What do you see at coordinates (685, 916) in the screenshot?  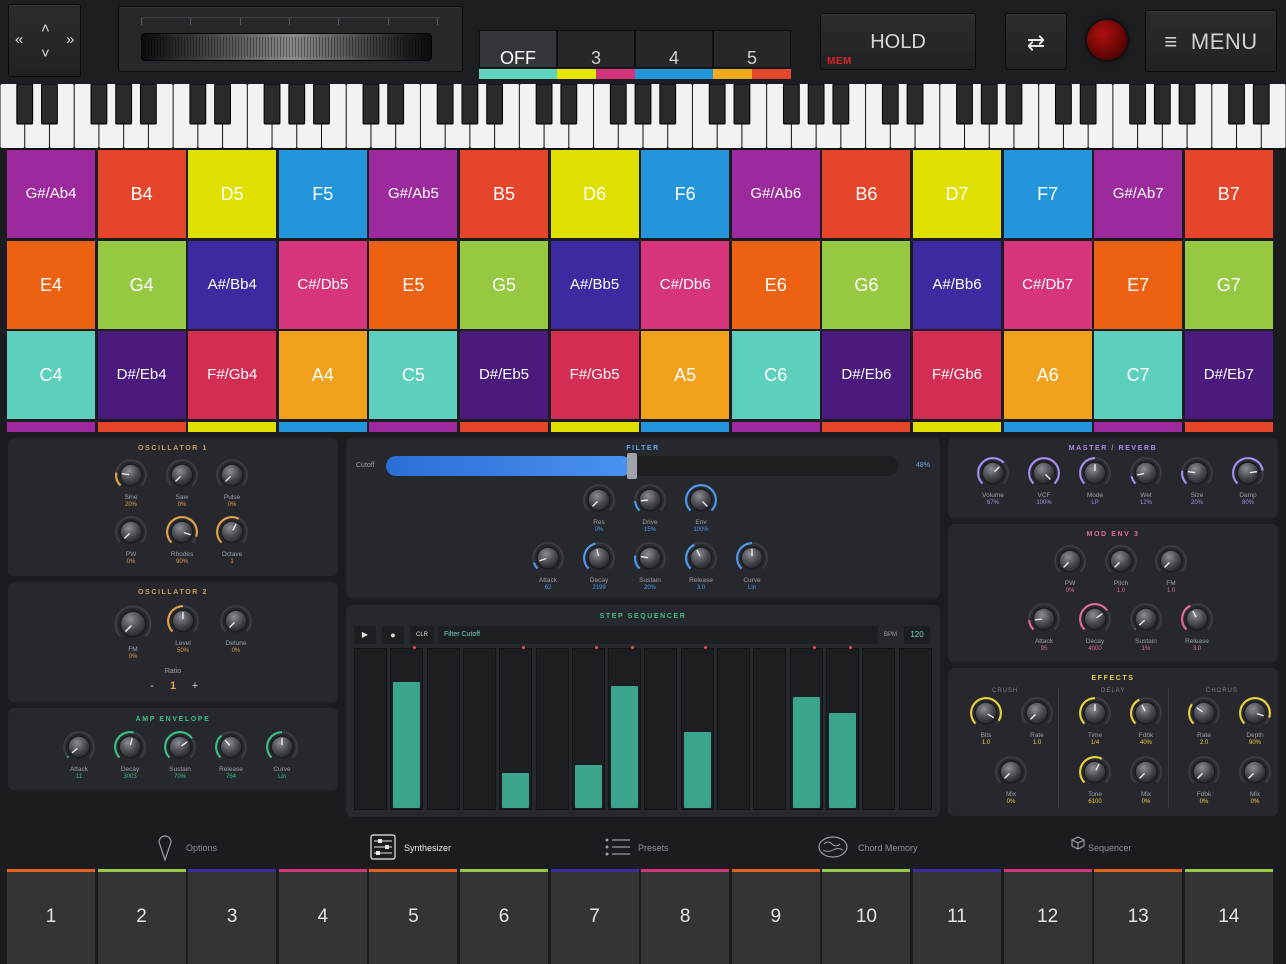 I see `chord-button-8: 8` at bounding box center [685, 916].